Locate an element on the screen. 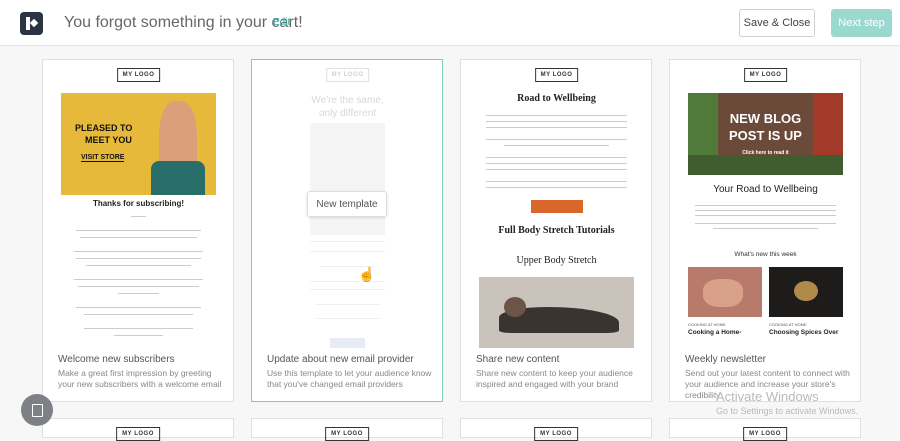 Image resolution: width=900 pixels, height=441 pixels. template-card-row2-2: MY LOGO is located at coordinates (347, 429).